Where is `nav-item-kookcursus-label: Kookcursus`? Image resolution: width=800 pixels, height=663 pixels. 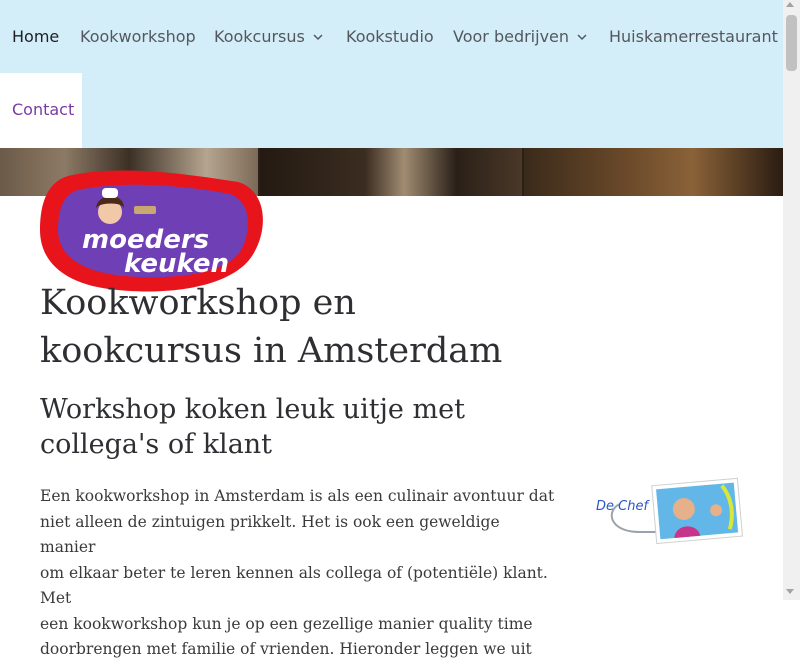 nav-item-kookcursus-label: Kookcursus is located at coordinates (259, 36).